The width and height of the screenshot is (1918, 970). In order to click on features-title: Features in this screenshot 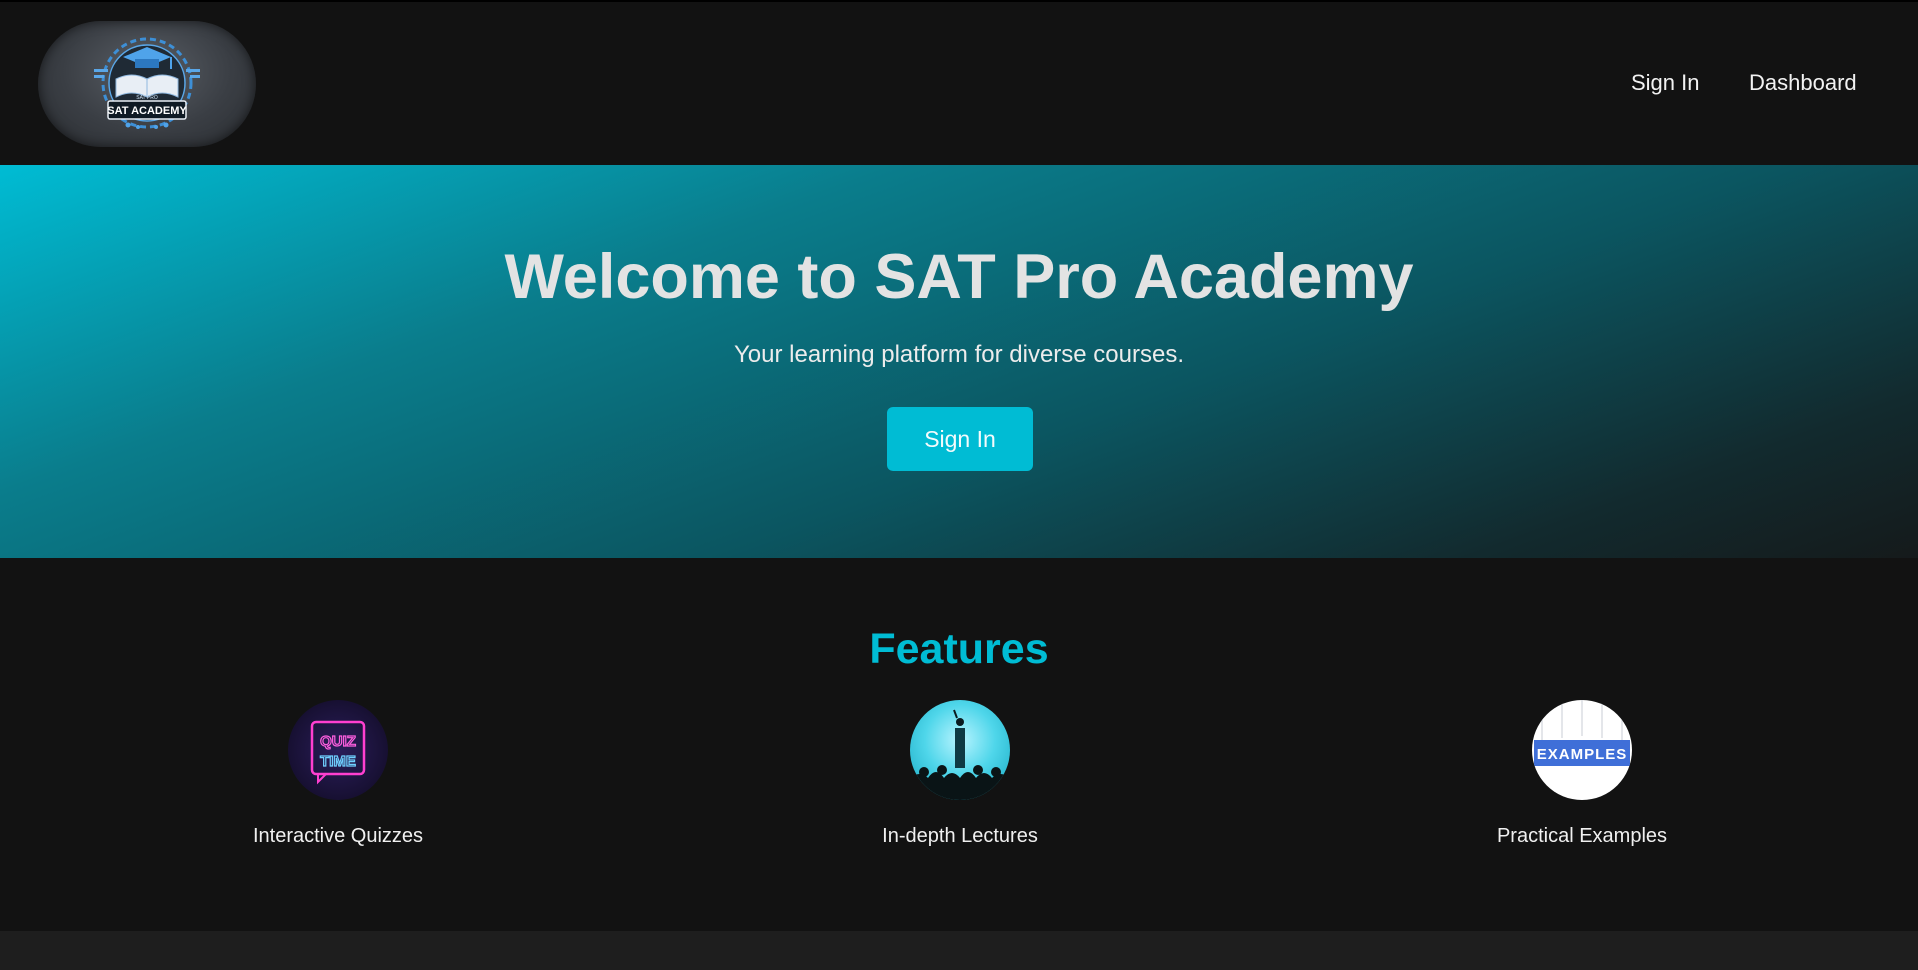, I will do `click(959, 649)`.